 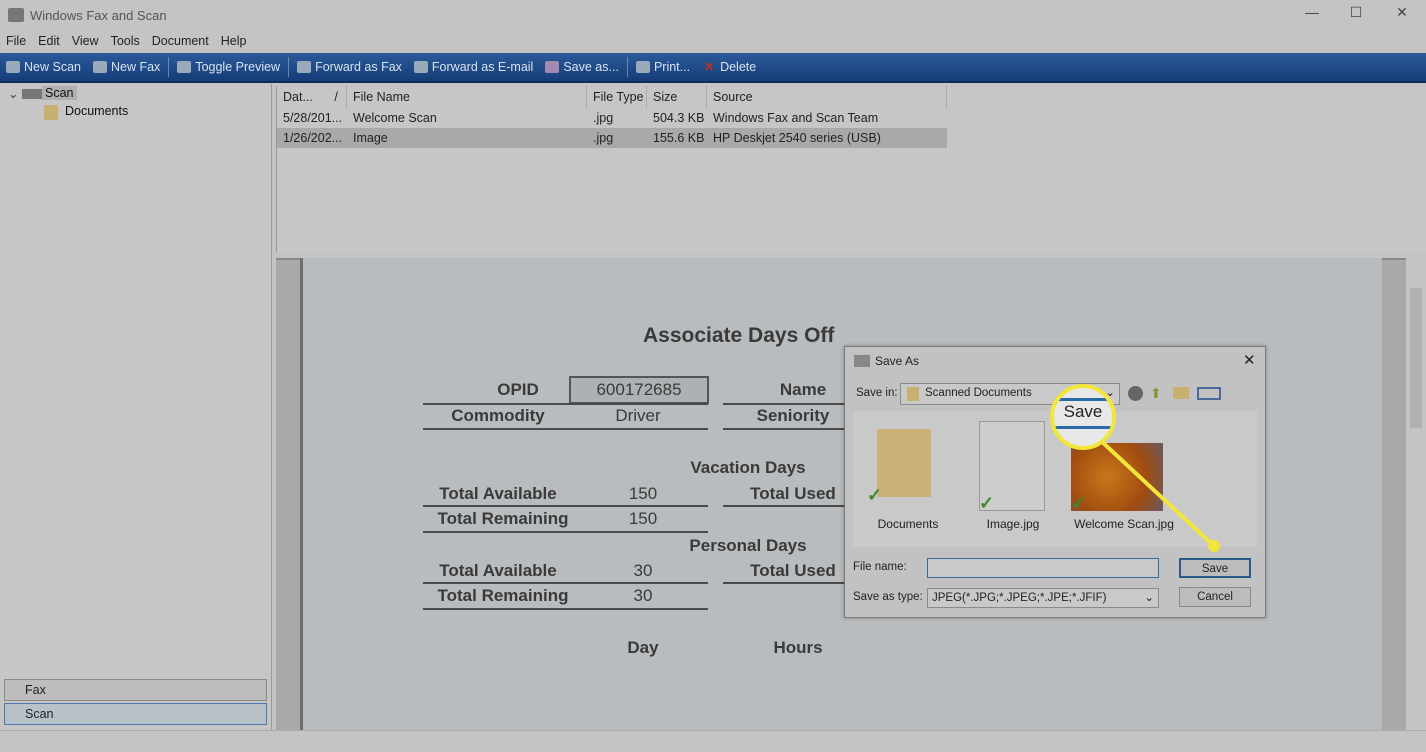 I want to click on save-callout-magnifier: Save, so click(x=1083, y=417).